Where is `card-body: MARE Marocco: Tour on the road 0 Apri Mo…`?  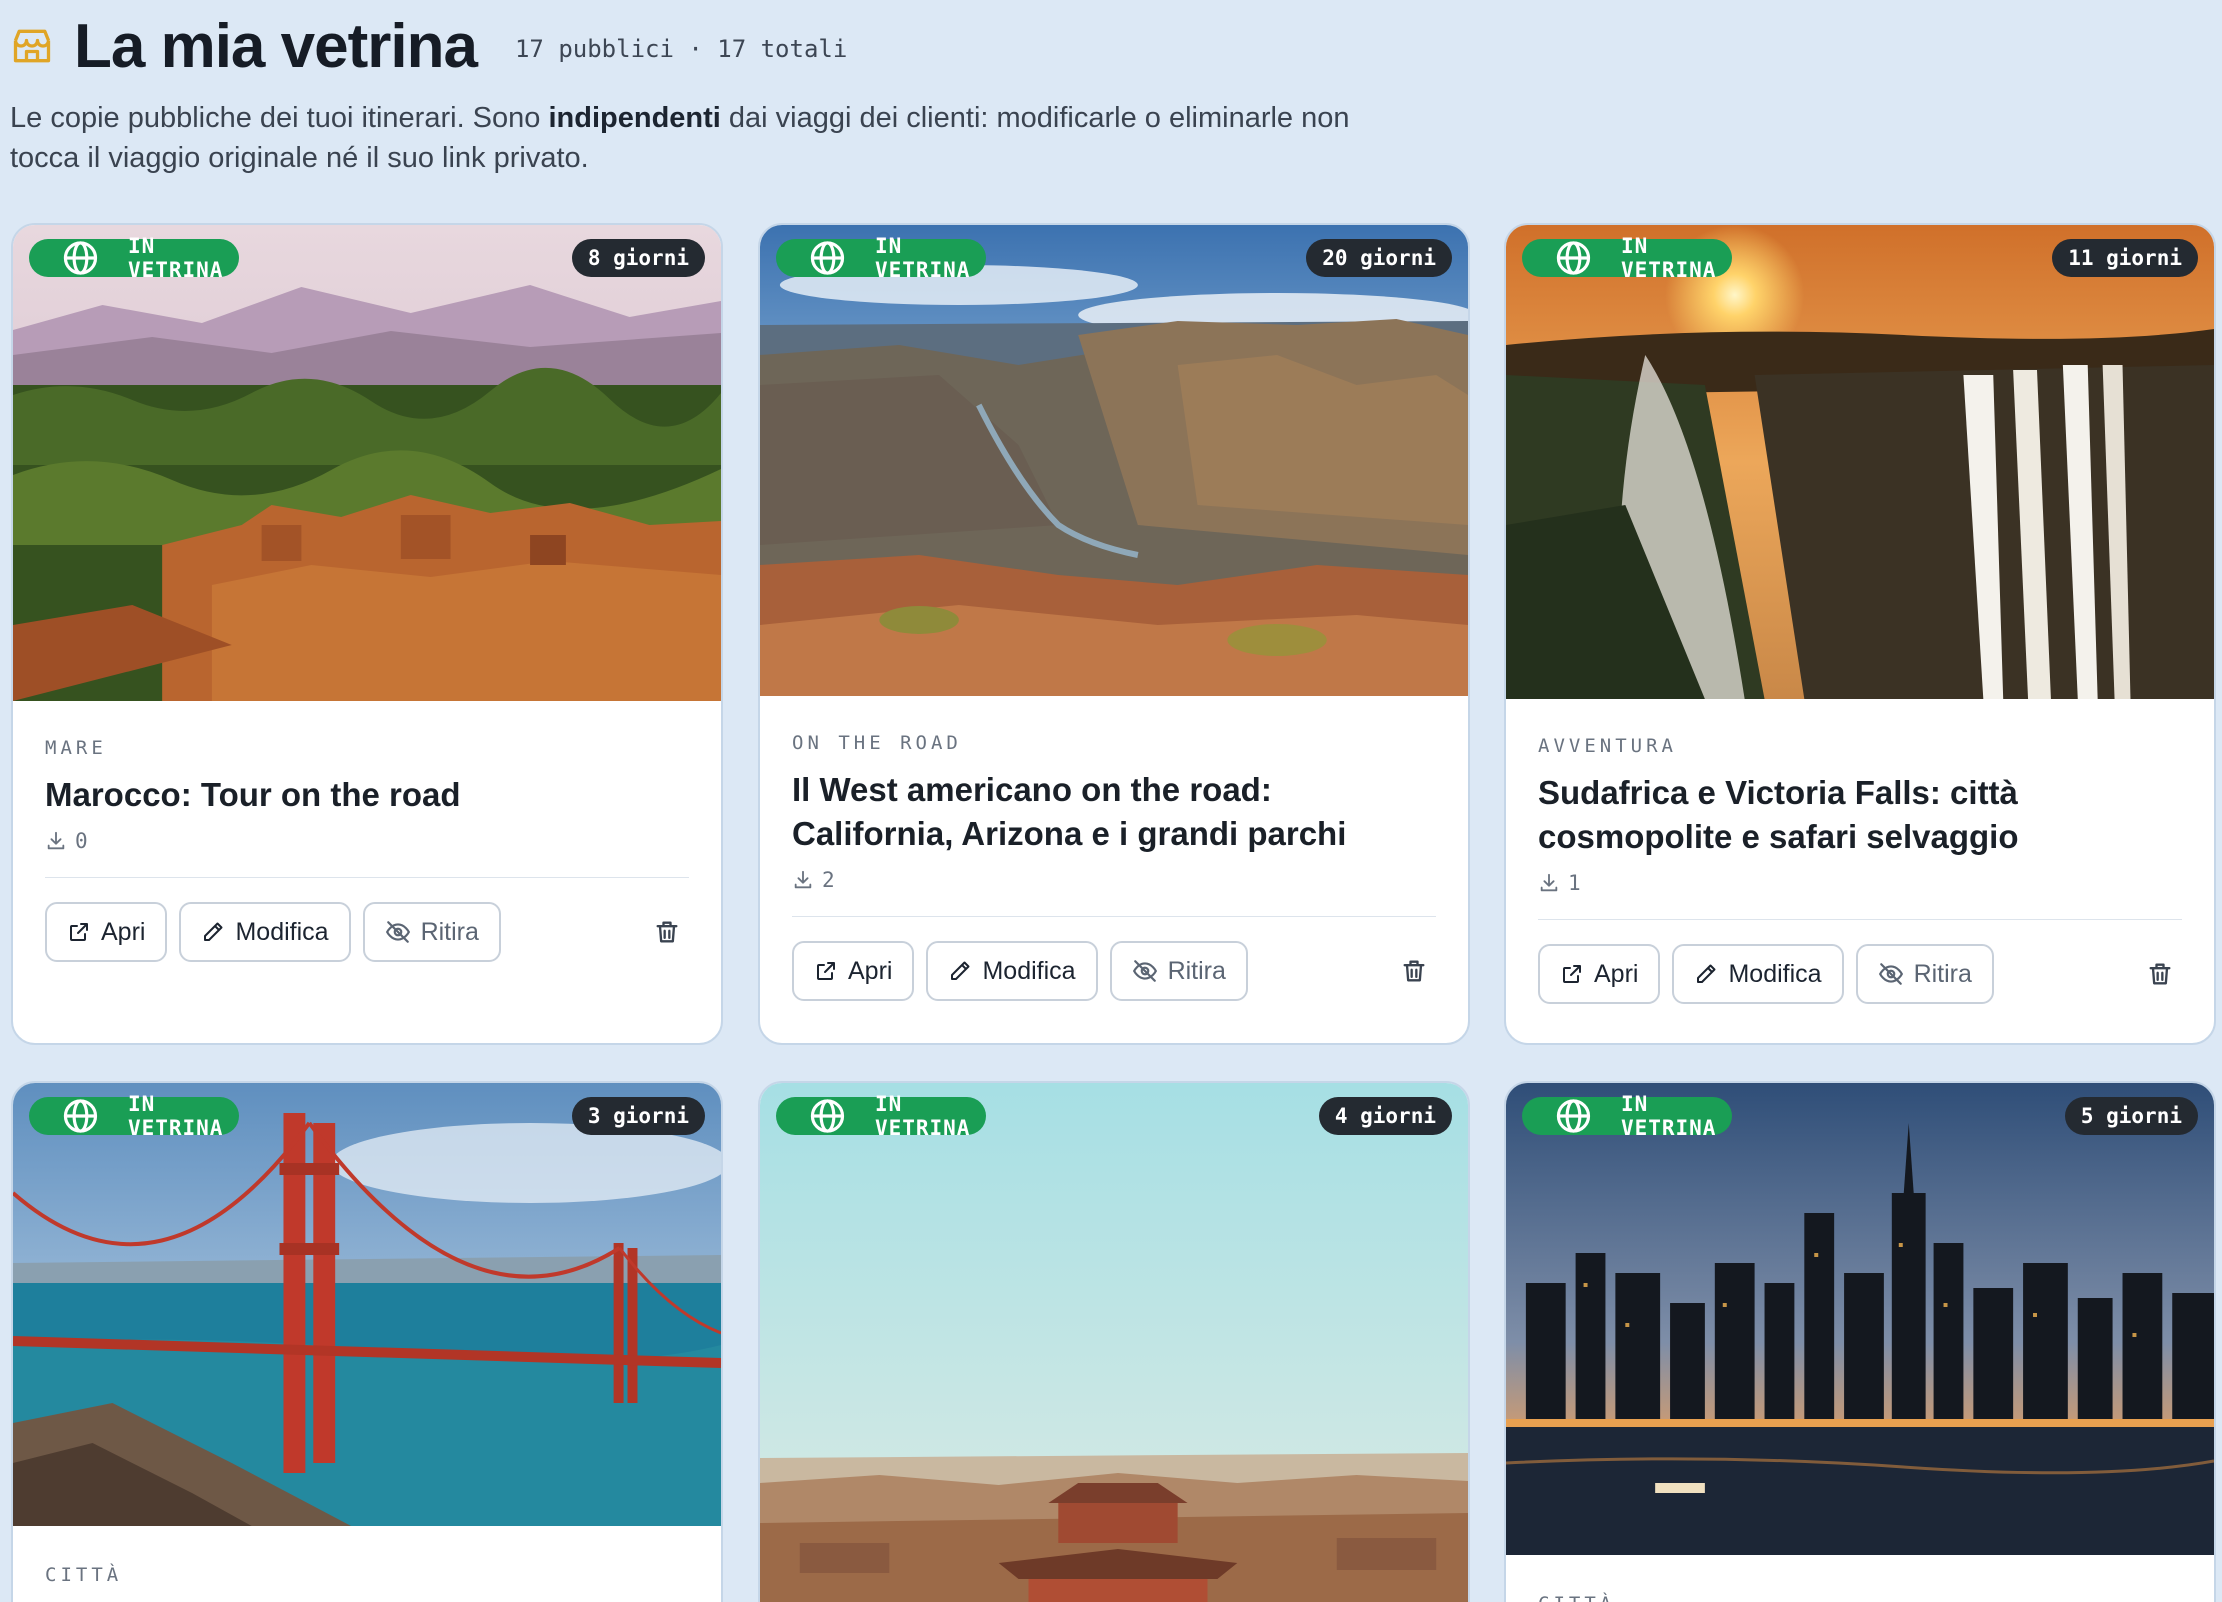 card-body: MARE Marocco: Tour on the road 0 Apri Mo… is located at coordinates (367, 849).